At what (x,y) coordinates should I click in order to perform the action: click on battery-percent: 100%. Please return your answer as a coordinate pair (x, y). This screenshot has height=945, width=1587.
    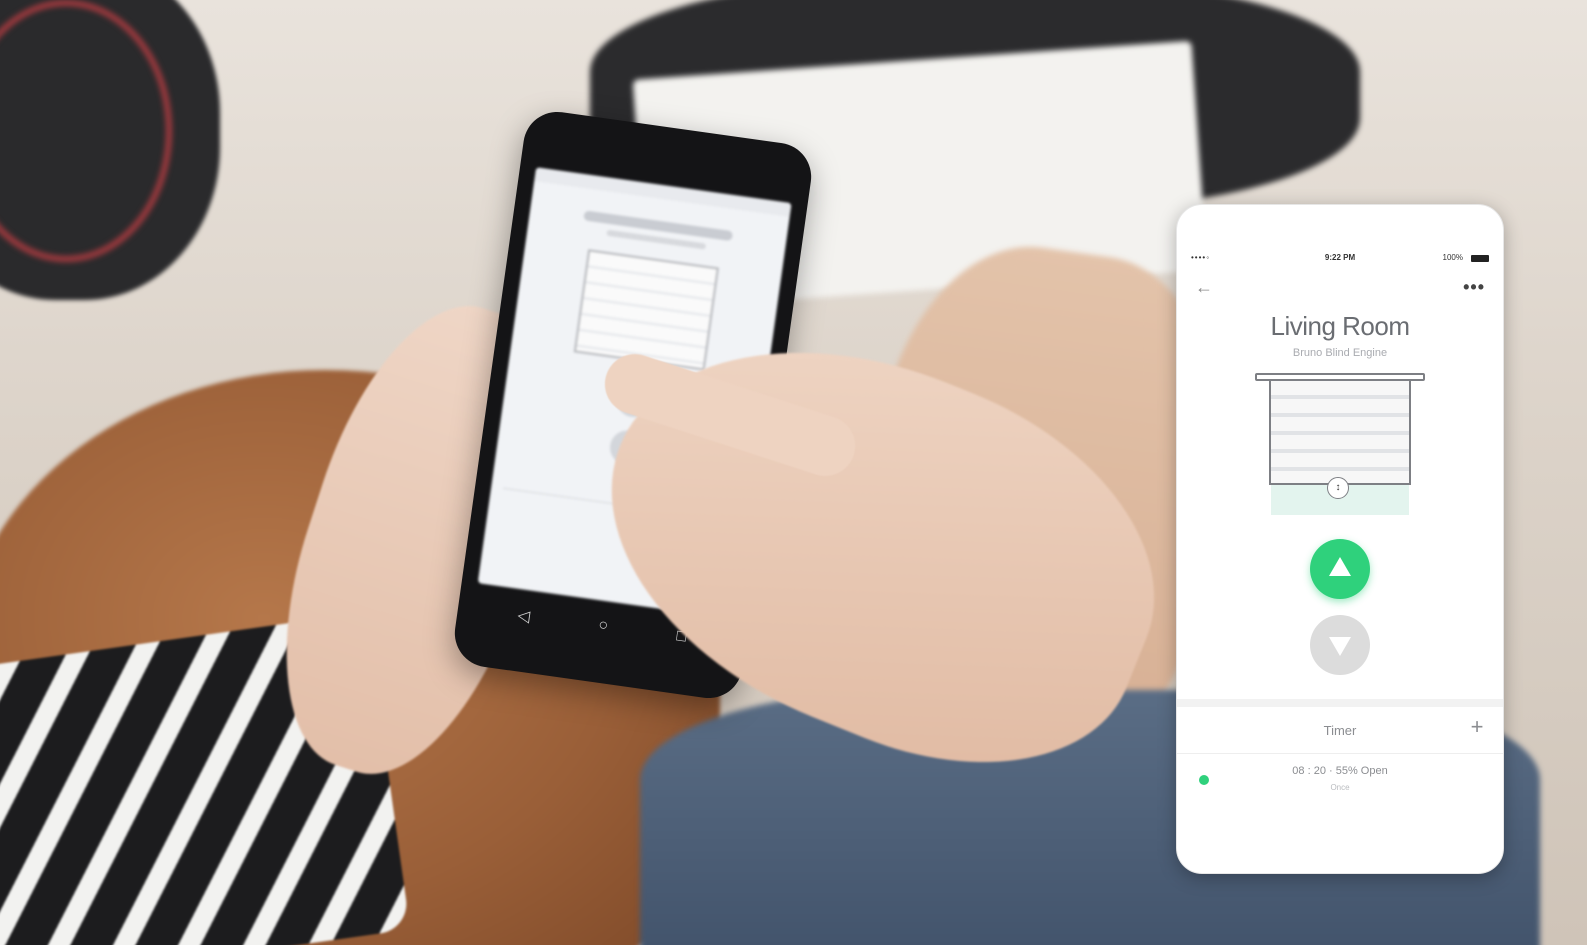
    Looking at the image, I should click on (1452, 257).